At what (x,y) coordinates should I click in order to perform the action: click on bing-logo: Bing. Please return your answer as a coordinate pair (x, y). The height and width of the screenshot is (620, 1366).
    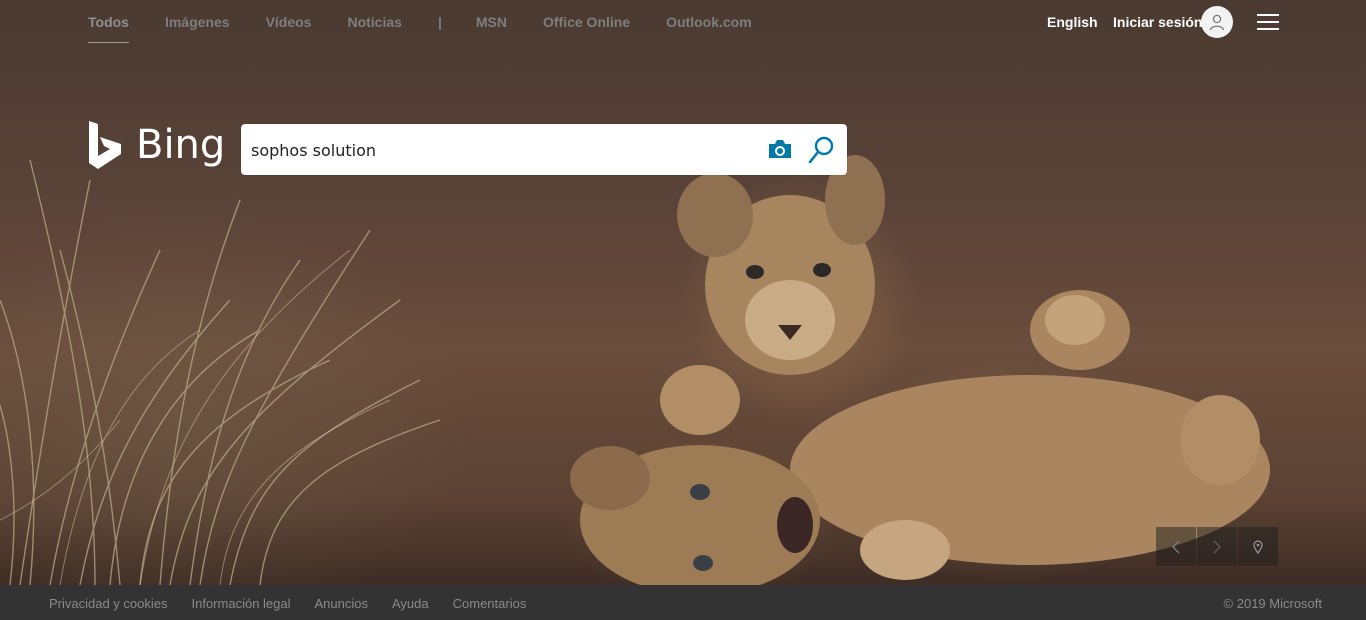
    Looking at the image, I should click on (156, 145).